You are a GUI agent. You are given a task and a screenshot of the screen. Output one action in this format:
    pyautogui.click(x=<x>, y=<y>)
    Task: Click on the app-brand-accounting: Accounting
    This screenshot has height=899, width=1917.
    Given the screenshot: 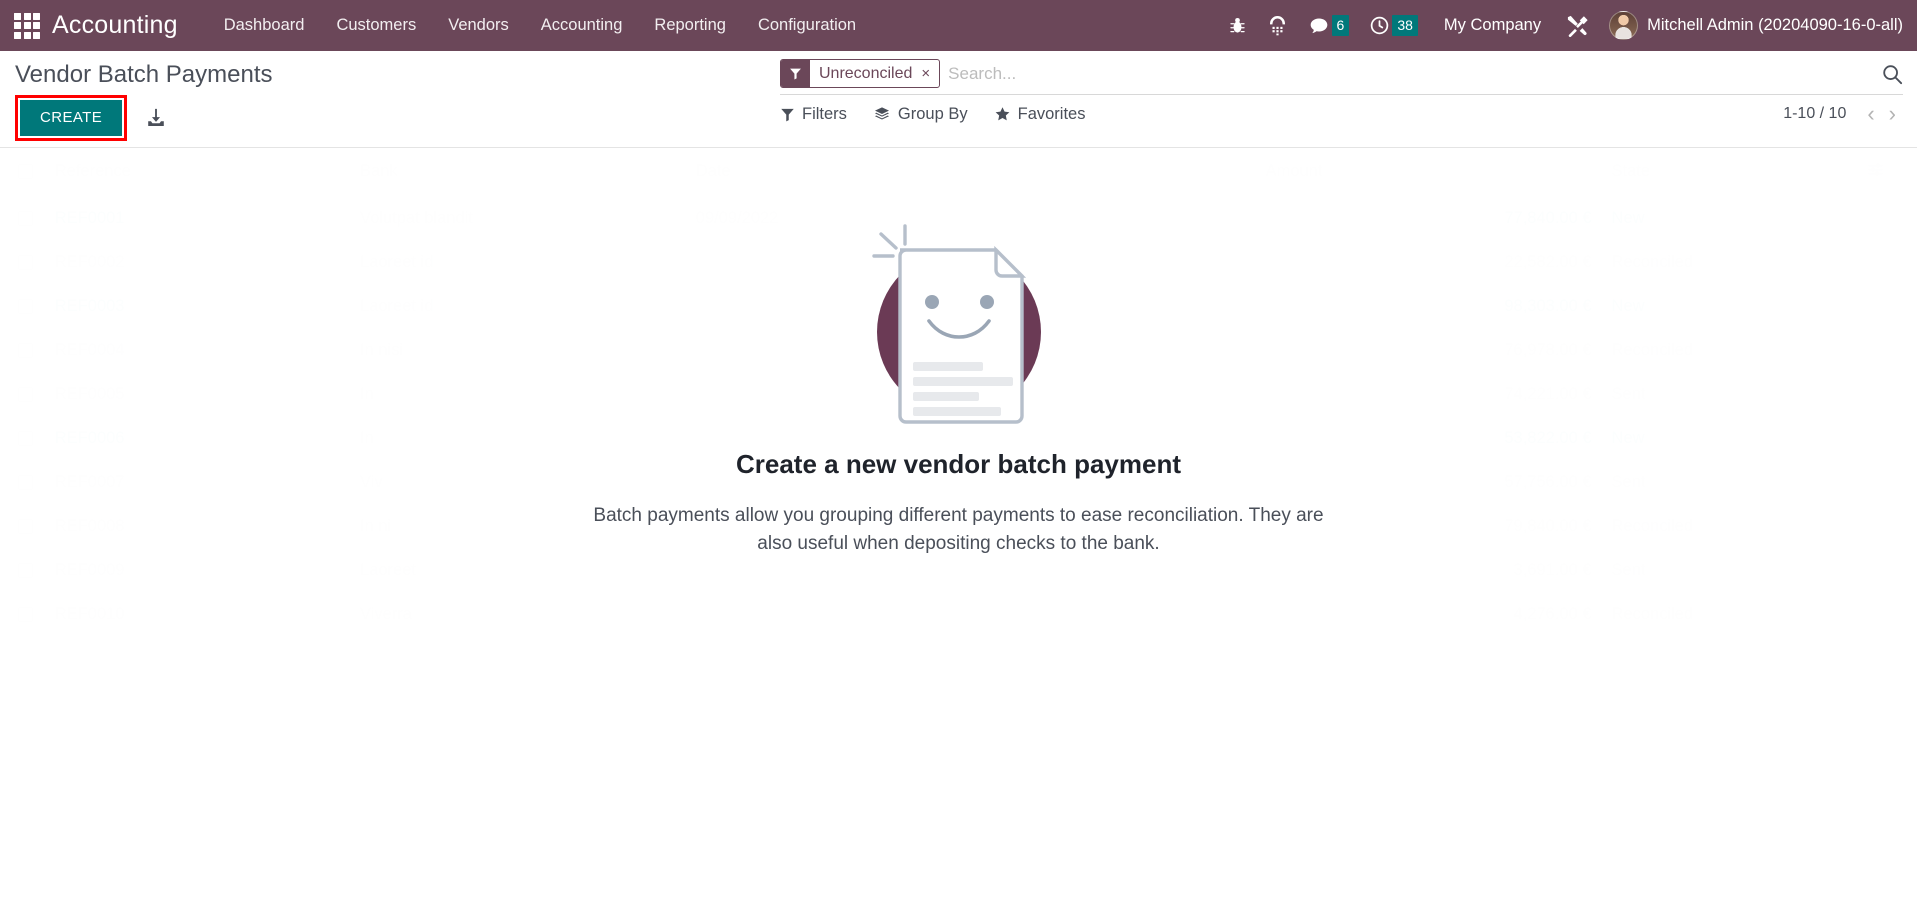 What is the action you would take?
    pyautogui.click(x=115, y=25)
    